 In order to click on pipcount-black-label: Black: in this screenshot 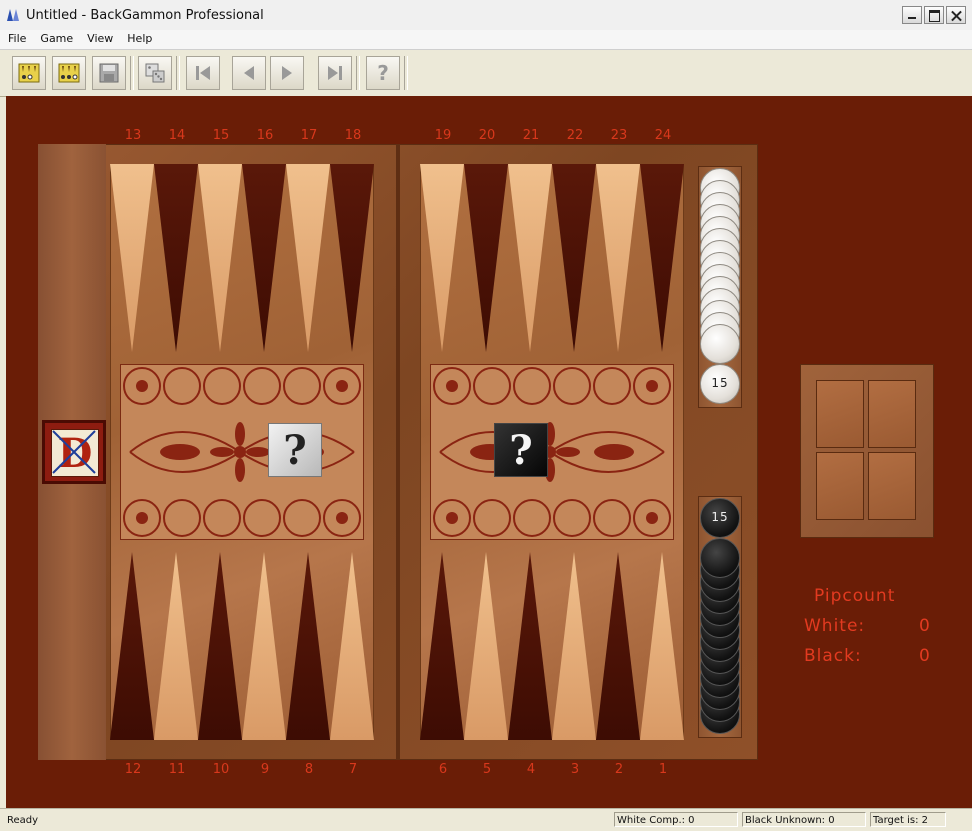, I will do `click(833, 656)`.